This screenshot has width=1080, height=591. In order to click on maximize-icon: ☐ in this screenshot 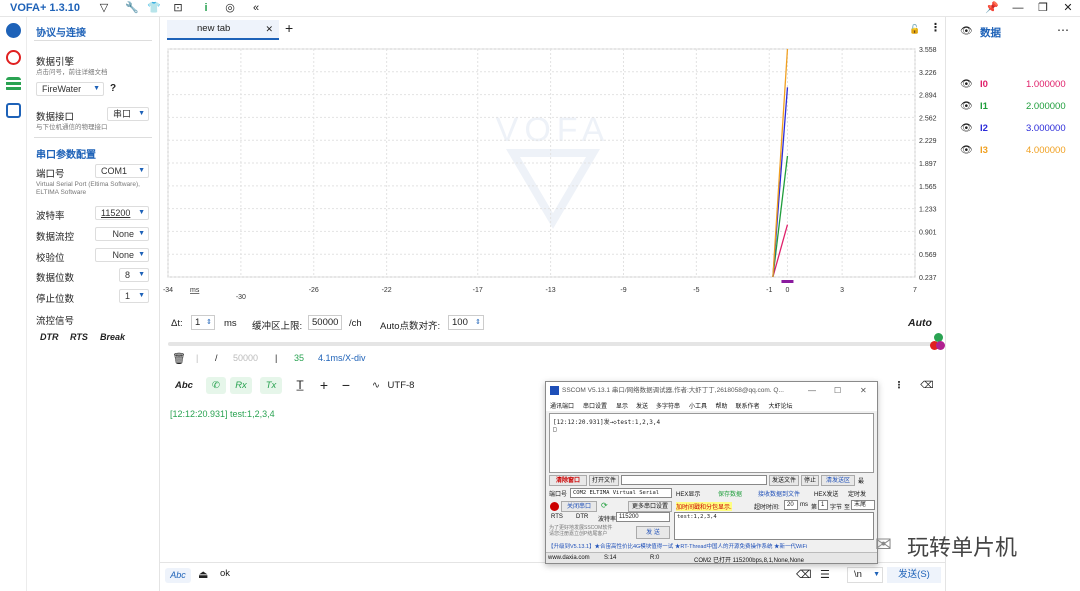, I will do `click(837, 390)`.